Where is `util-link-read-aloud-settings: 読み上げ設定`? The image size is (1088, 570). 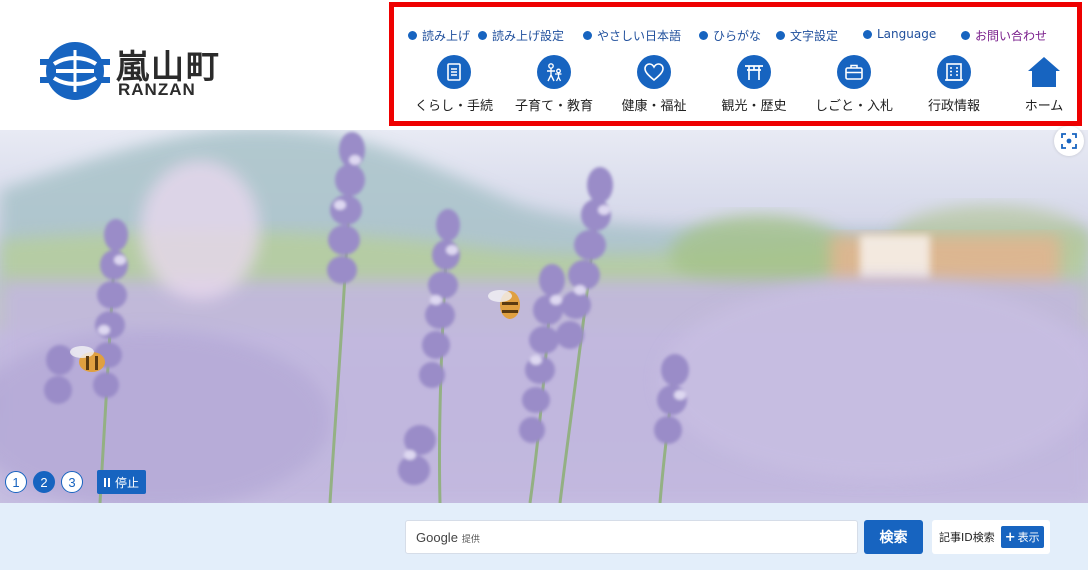 util-link-read-aloud-settings: 読み上げ設定 is located at coordinates (521, 35).